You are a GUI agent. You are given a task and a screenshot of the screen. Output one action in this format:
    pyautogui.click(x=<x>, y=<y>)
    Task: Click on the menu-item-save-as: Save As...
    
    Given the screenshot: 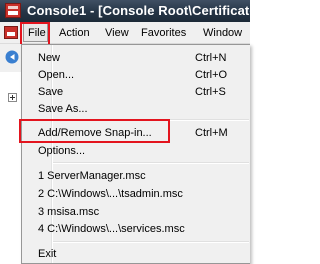 What is the action you would take?
    pyautogui.click(x=136, y=109)
    